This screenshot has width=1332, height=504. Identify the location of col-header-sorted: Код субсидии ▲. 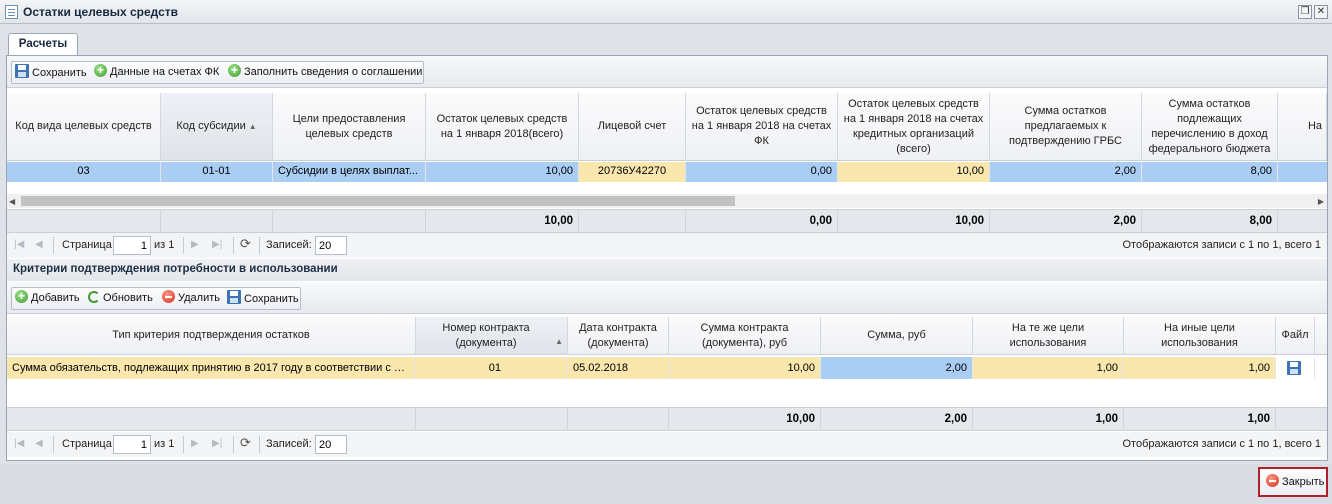
(217, 126).